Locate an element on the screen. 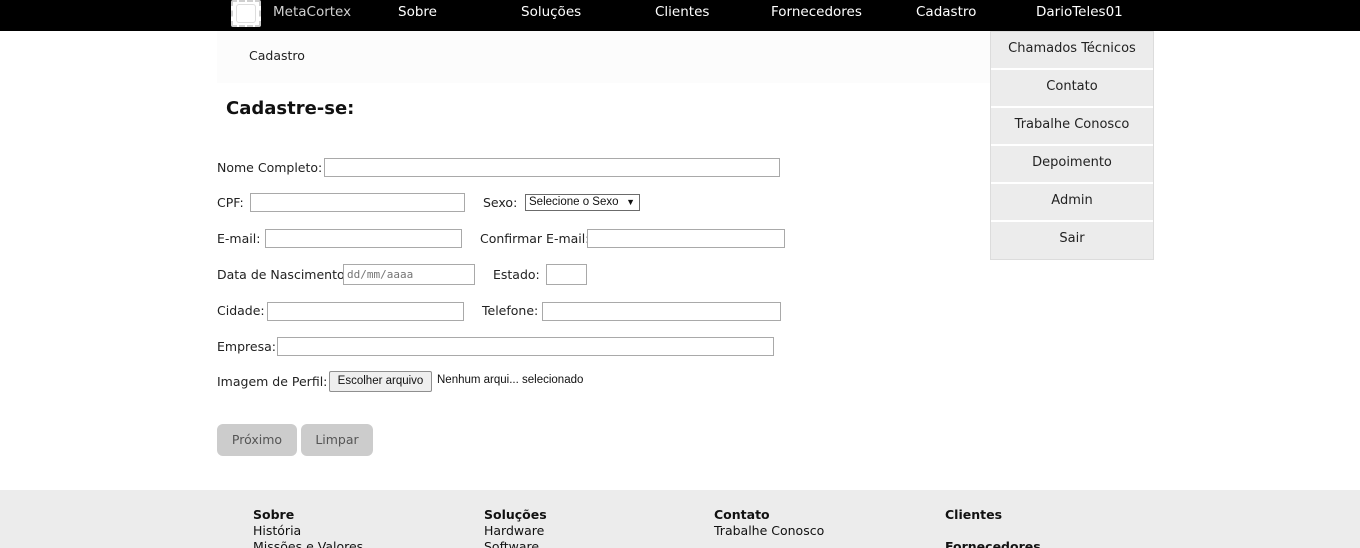 The height and width of the screenshot is (548, 1360). telefone-input is located at coordinates (661, 311).